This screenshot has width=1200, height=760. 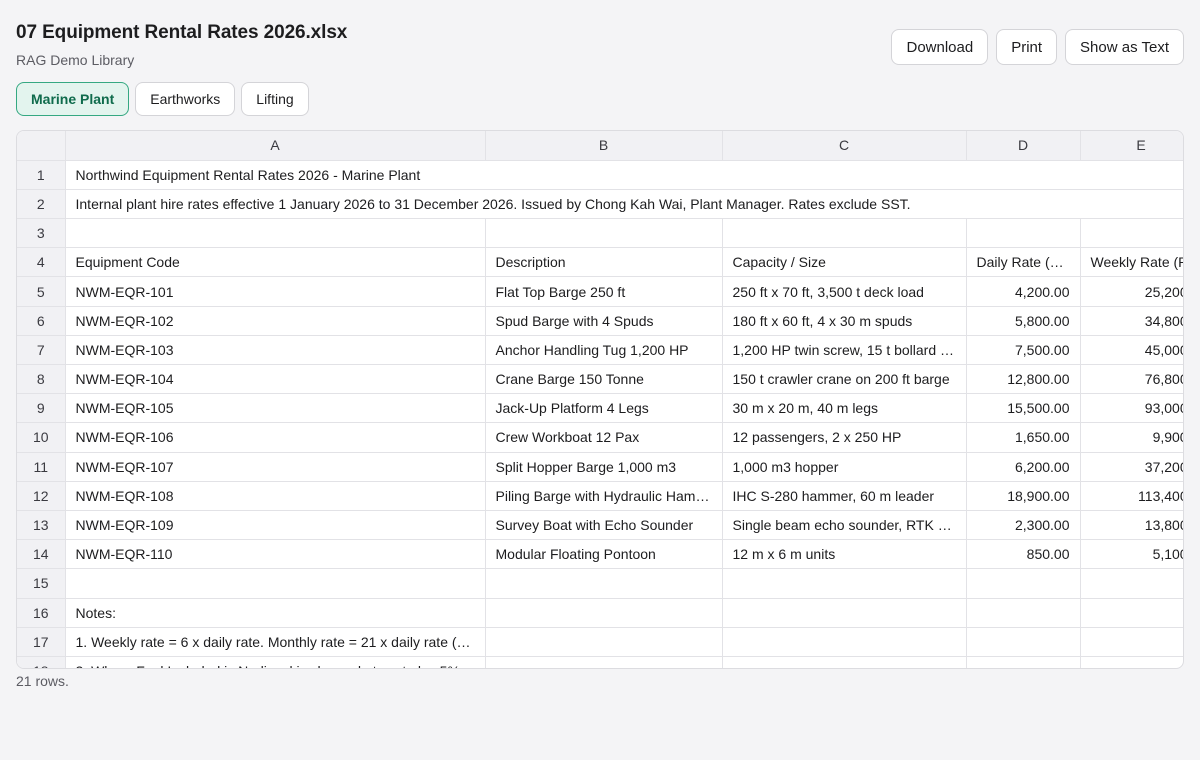 I want to click on cell-a: NWM-EQR-102, so click(x=275, y=321).